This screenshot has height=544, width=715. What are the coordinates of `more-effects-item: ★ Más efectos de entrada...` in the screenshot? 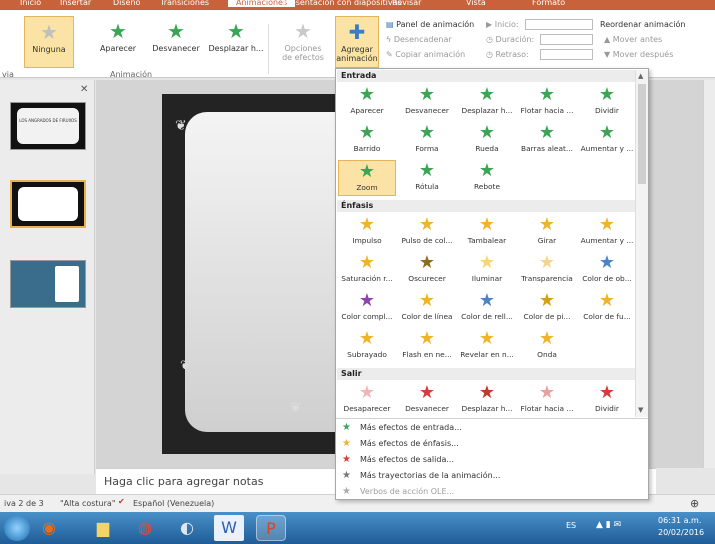 It's located at (402, 427).